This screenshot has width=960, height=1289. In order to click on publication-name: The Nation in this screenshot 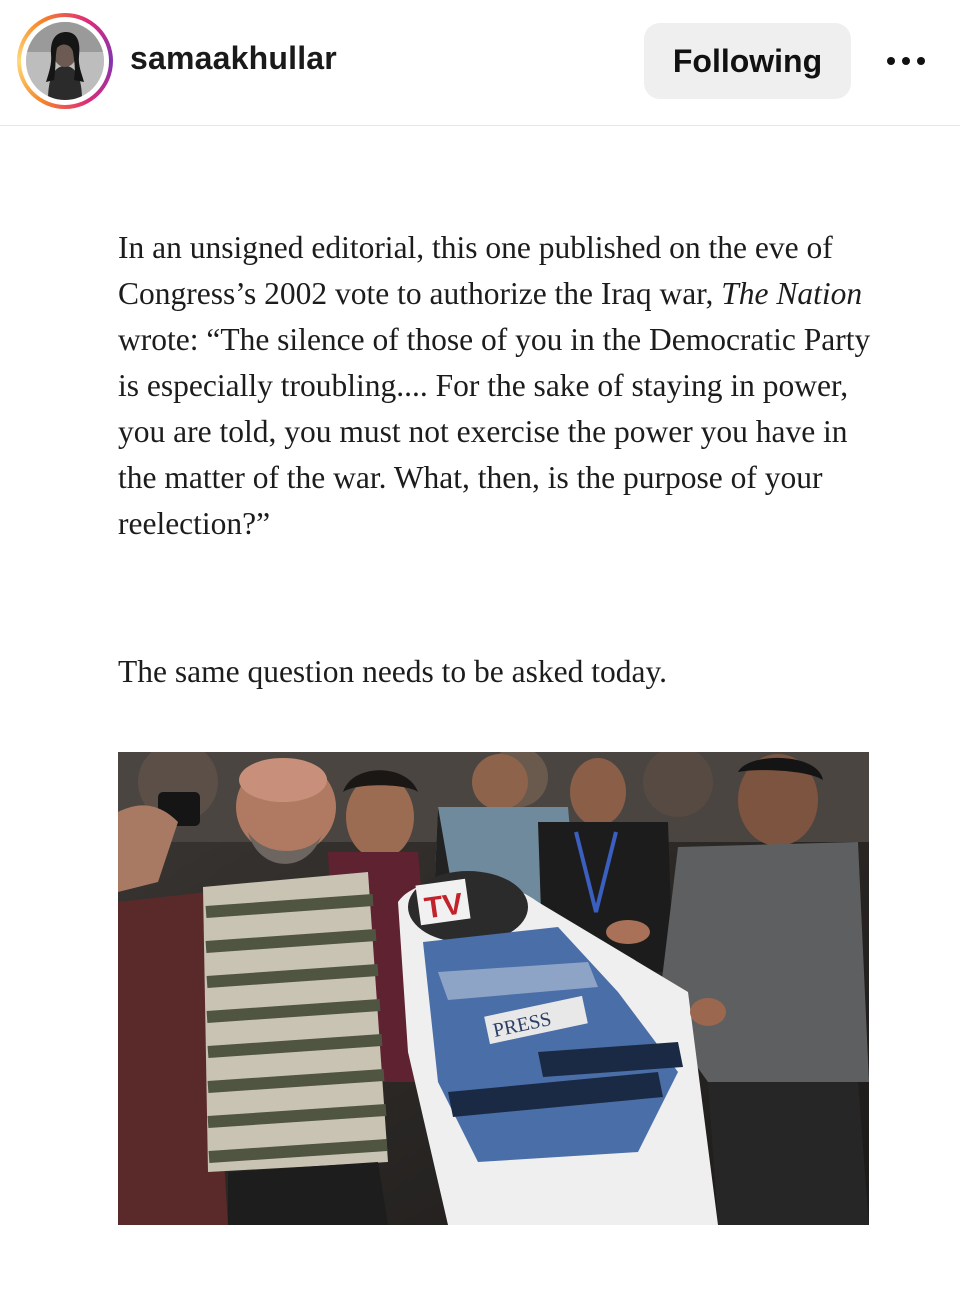, I will do `click(792, 293)`.